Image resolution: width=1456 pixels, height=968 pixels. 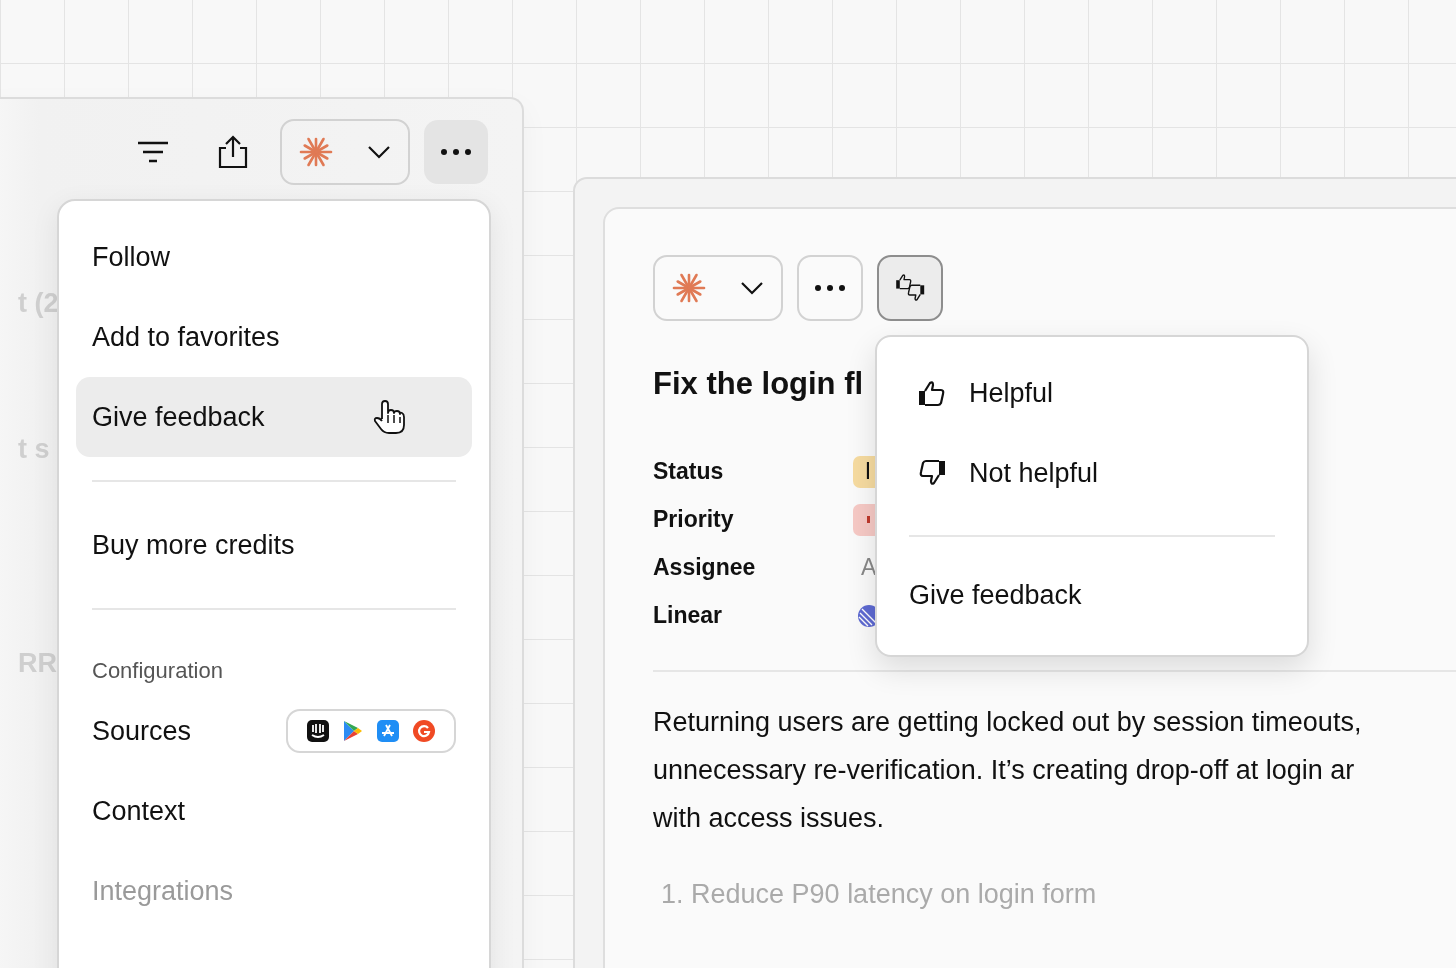 What do you see at coordinates (1004, 770) in the screenshot?
I see `paragraph-line: unnecessary re-verification. It’s creating drop-off at login ar` at bounding box center [1004, 770].